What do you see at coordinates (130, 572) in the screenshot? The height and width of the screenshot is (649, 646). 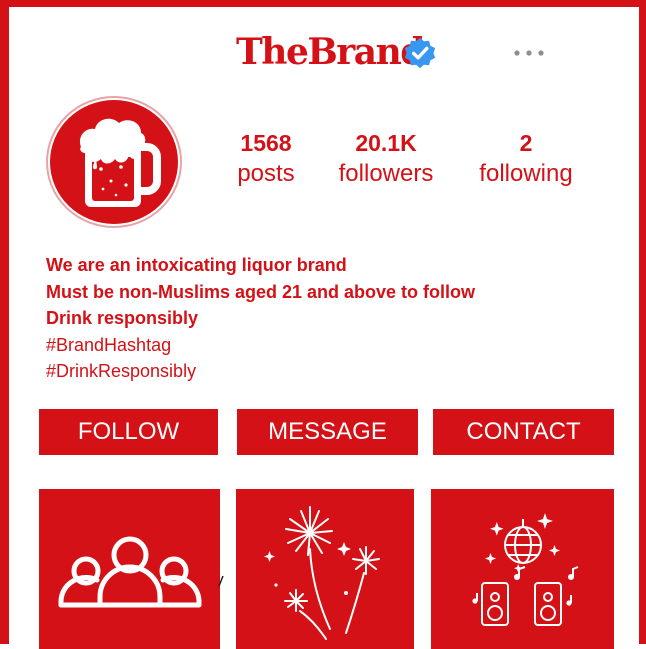 I see `people-group-icon` at bounding box center [130, 572].